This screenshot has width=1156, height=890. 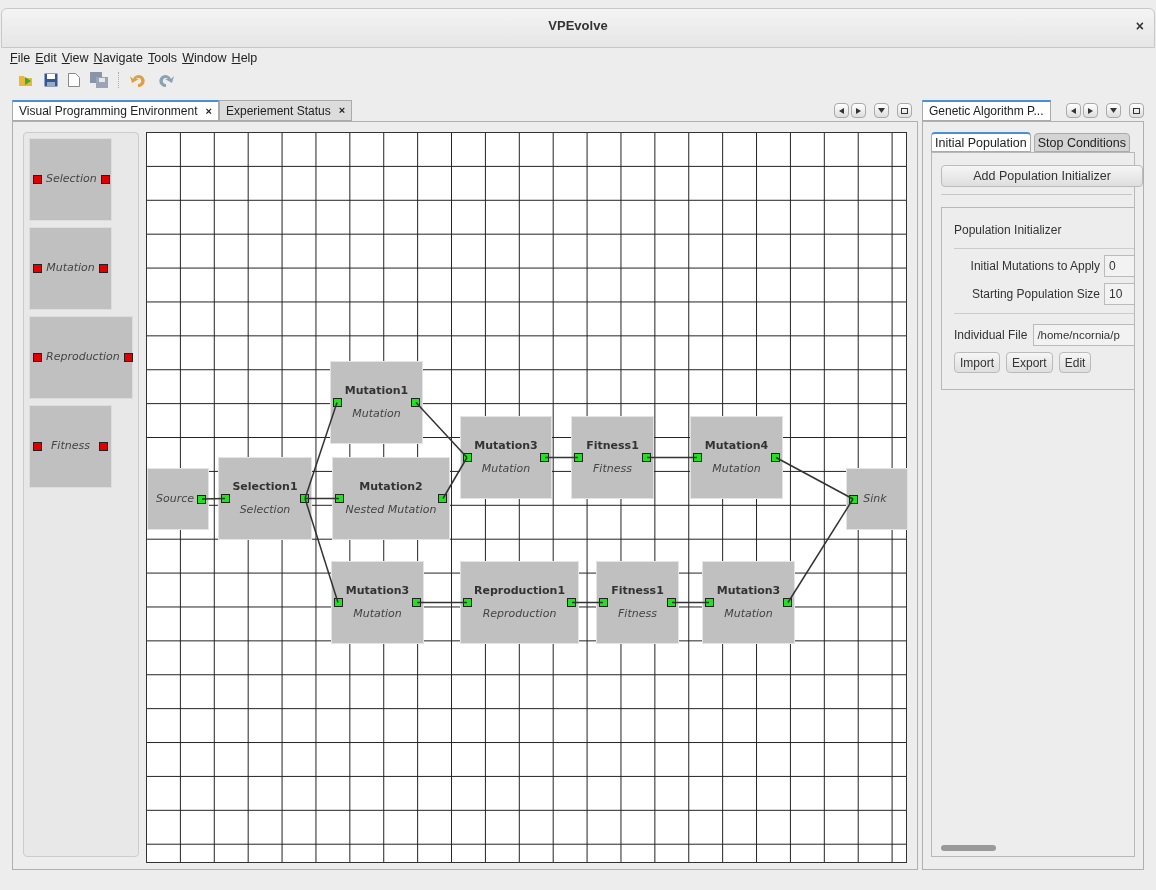 What do you see at coordinates (265, 509) in the screenshot?
I see `node-type: Selection` at bounding box center [265, 509].